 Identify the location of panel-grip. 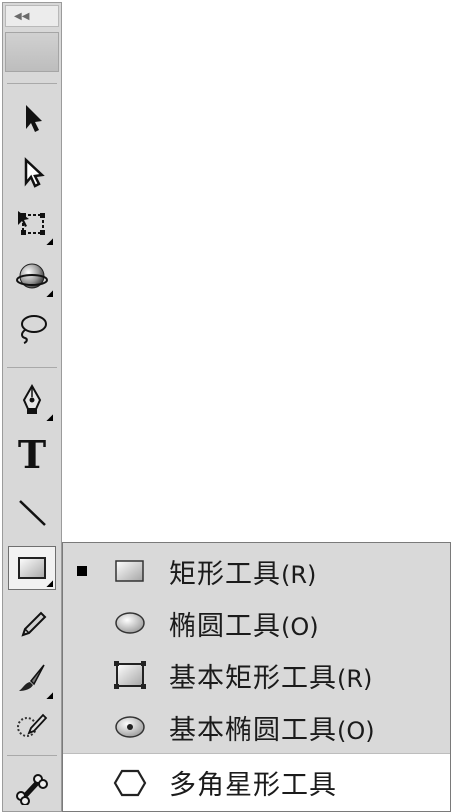
(32, 52).